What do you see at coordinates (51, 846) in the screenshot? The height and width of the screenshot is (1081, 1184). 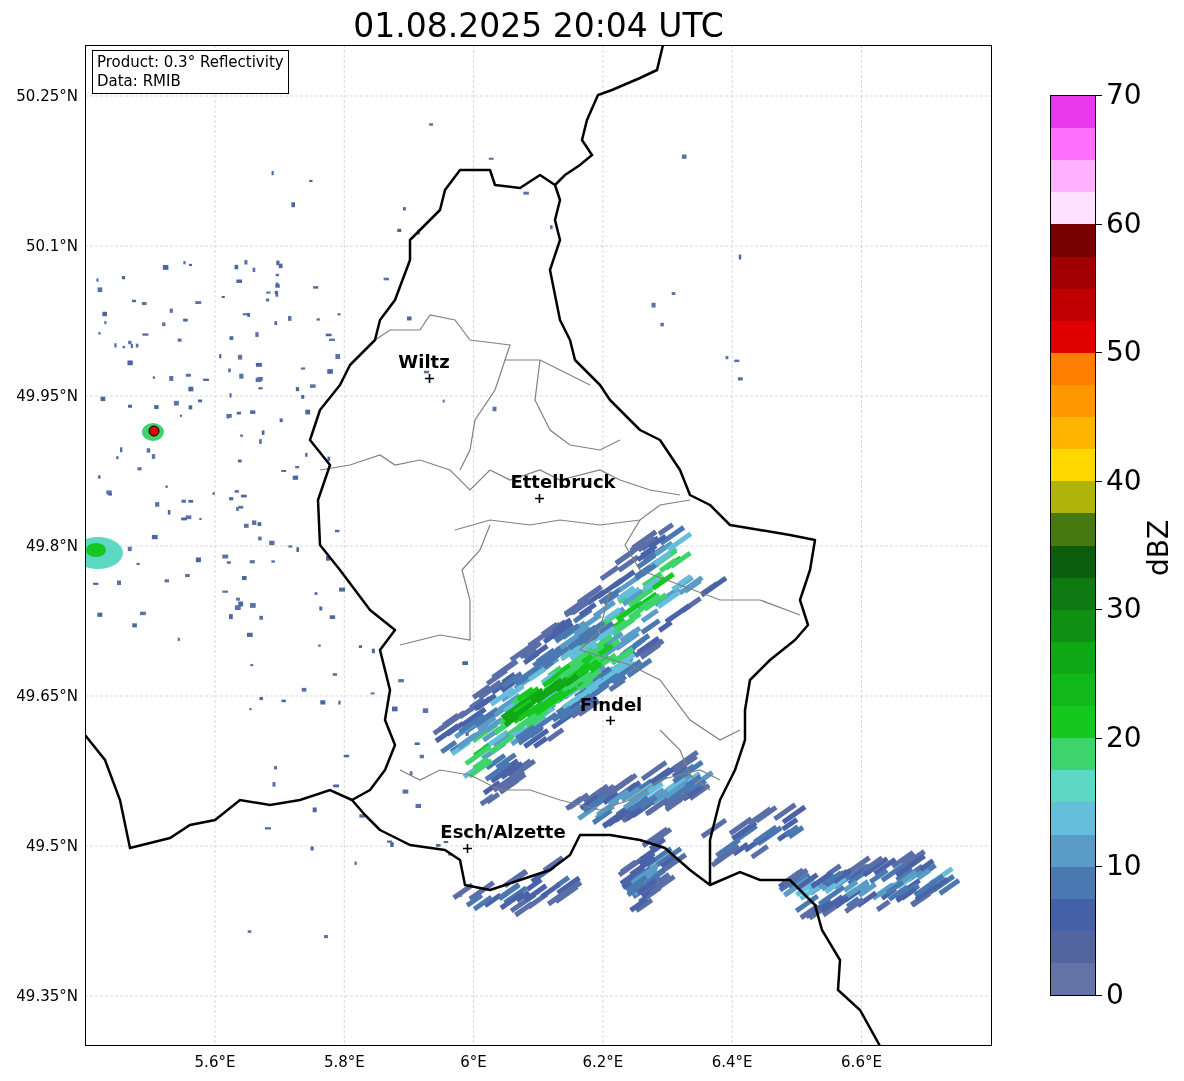 I see `latitude-label: 49.5°N` at bounding box center [51, 846].